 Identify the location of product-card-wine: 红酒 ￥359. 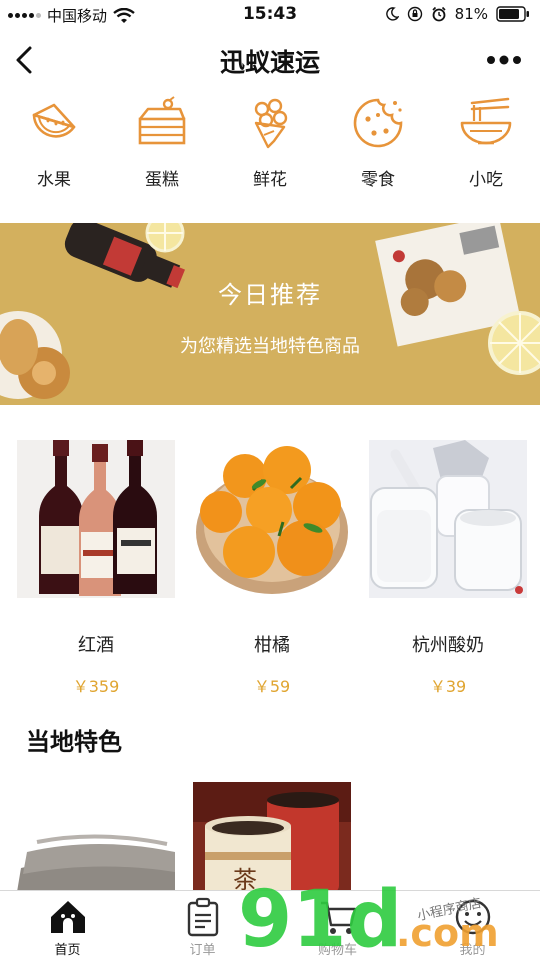
(96, 568).